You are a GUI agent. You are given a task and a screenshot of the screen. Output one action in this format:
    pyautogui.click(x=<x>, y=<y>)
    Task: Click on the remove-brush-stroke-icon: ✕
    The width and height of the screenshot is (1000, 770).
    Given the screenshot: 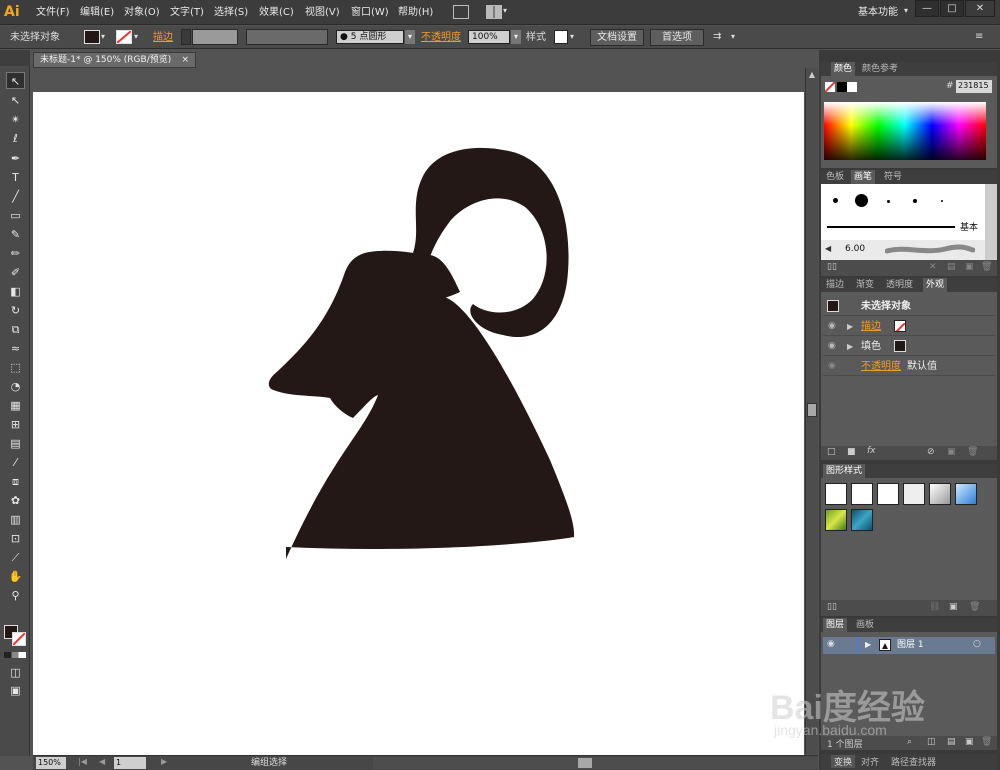 What is the action you would take?
    pyautogui.click(x=933, y=267)
    